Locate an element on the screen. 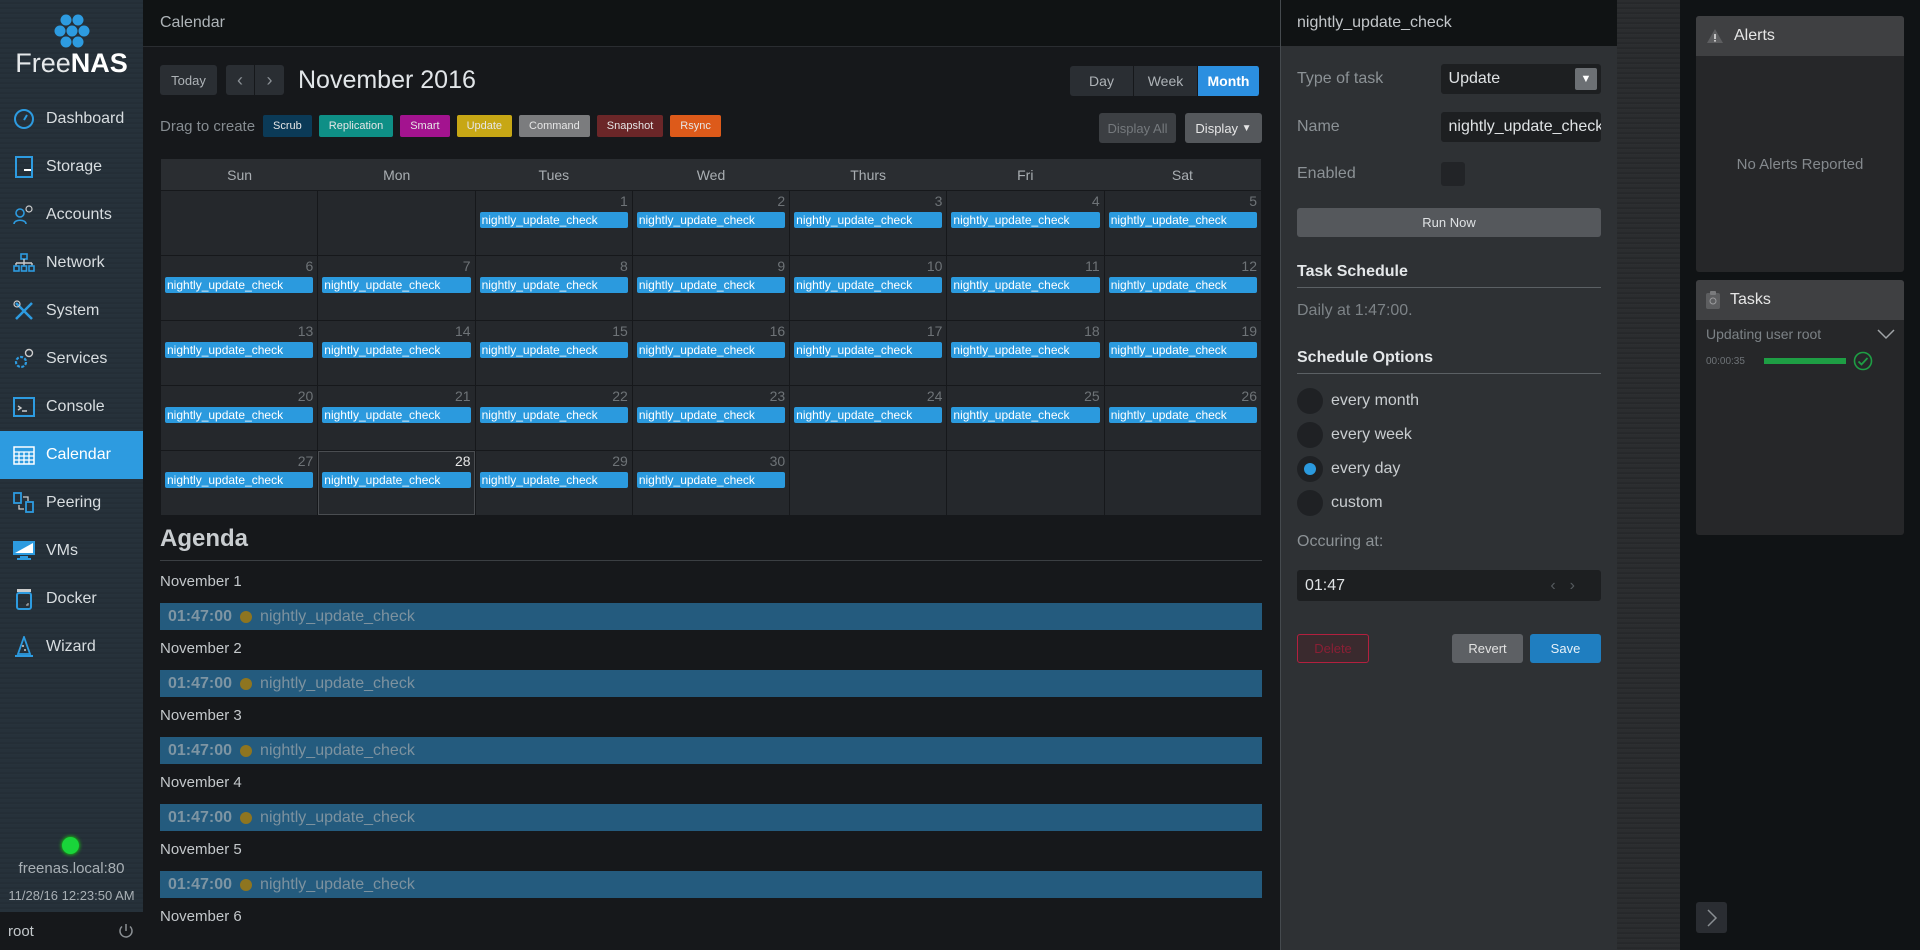 Image resolution: width=1920 pixels, height=950 pixels. calendar-day-10: 10 nightly_update_check is located at coordinates (868, 288).